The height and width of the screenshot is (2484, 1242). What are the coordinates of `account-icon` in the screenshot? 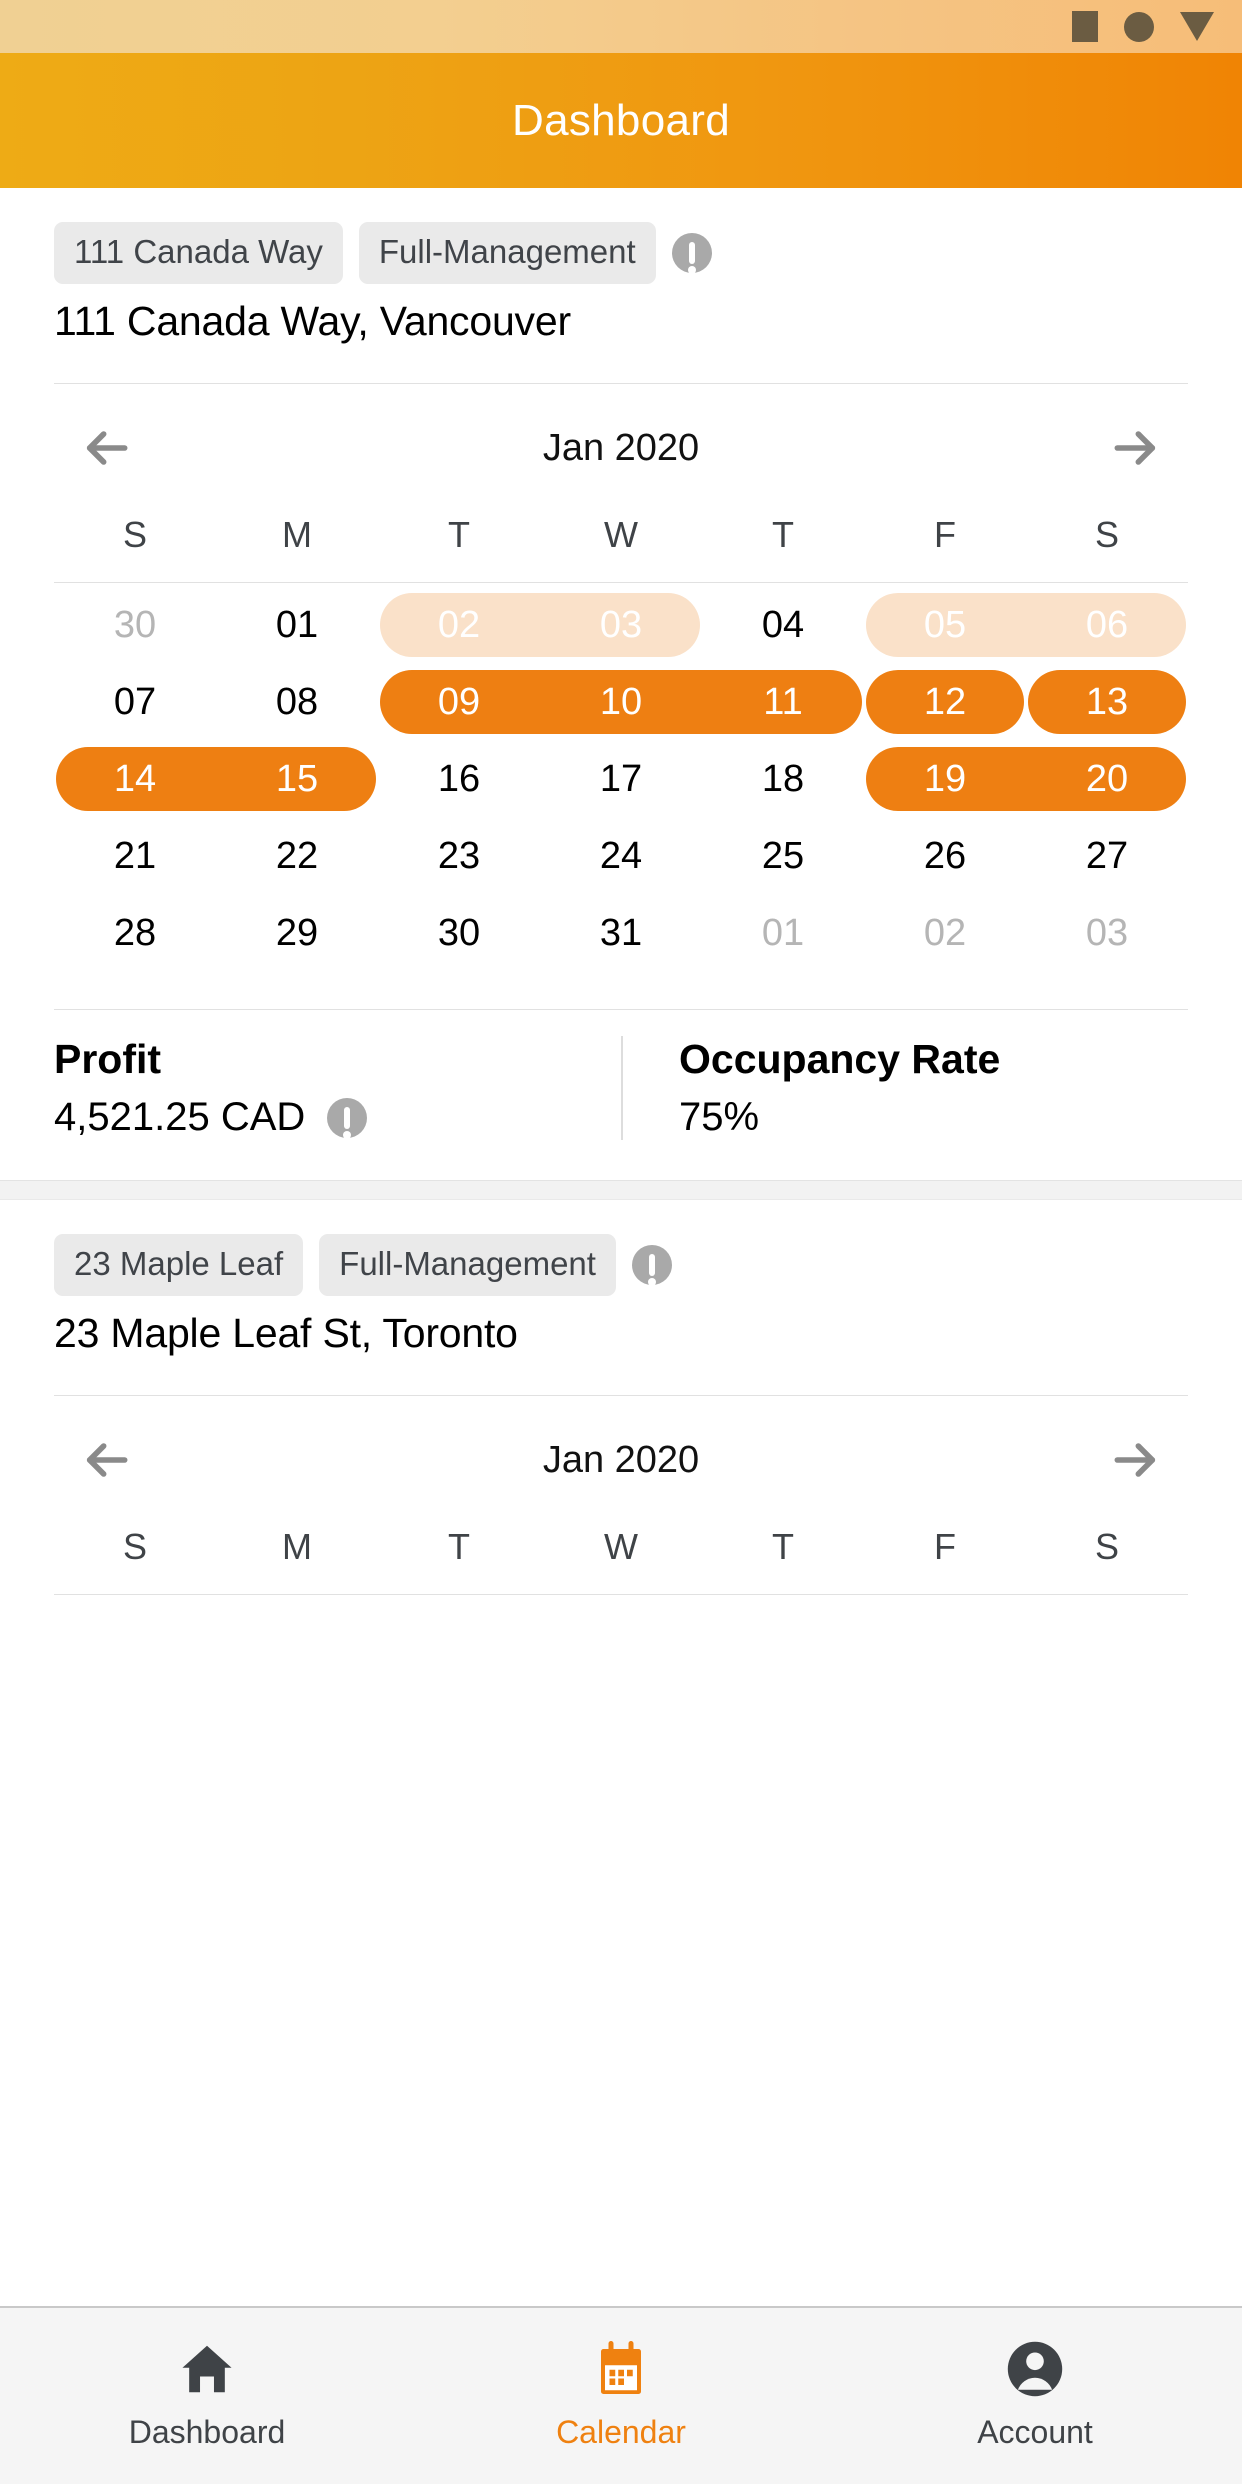 It's located at (1035, 2369).